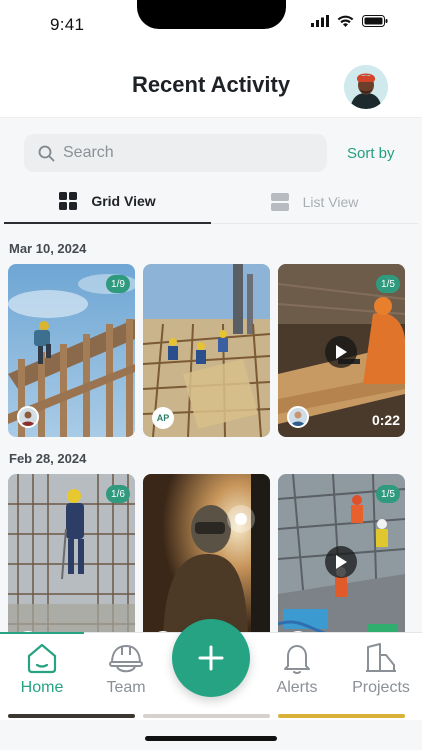  What do you see at coordinates (385, 420) in the screenshot?
I see `video-duration: 0:22` at bounding box center [385, 420].